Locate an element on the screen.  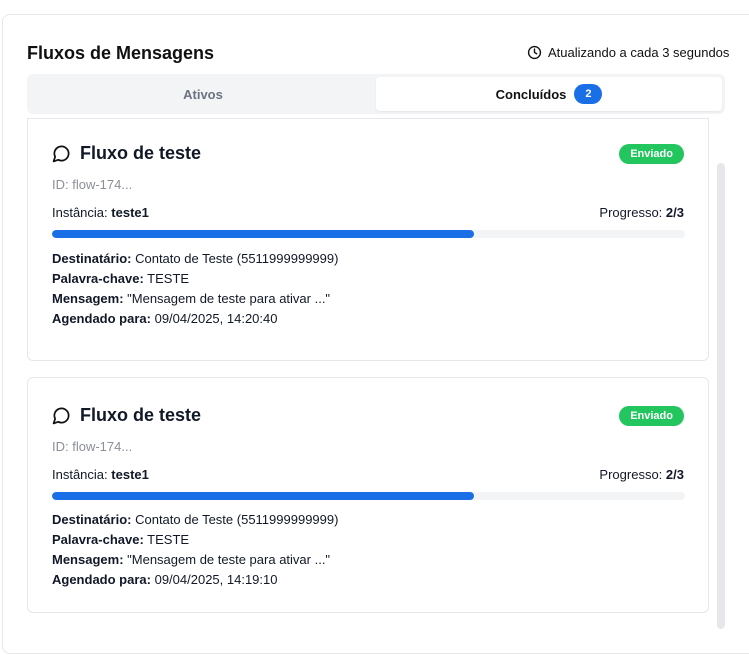
scheduled-value: 09/04/2025, 14:19:10 is located at coordinates (216, 579).